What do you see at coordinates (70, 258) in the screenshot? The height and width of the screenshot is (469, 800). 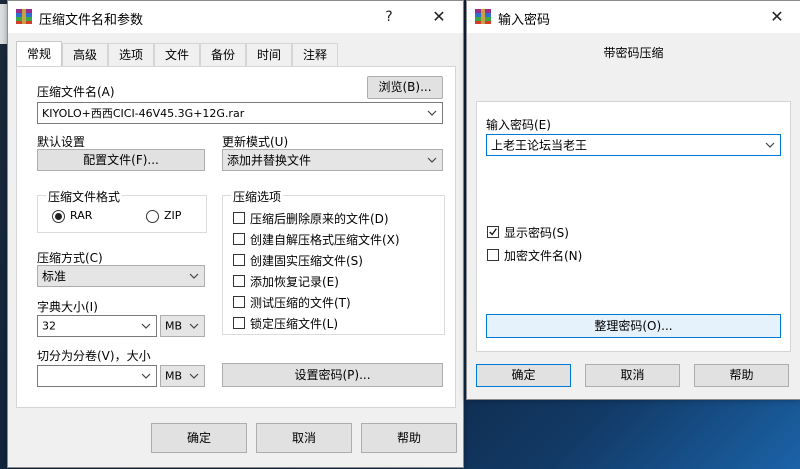 I see `method-label: 压缩方式(C)` at bounding box center [70, 258].